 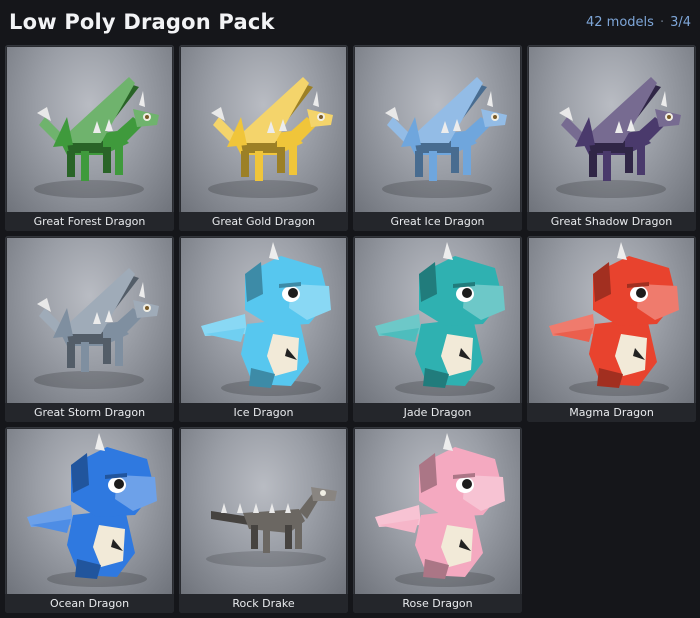 I want to click on gallery-header: Low Poly Dragon Pack 42 models · 3/4, so click(x=350, y=22).